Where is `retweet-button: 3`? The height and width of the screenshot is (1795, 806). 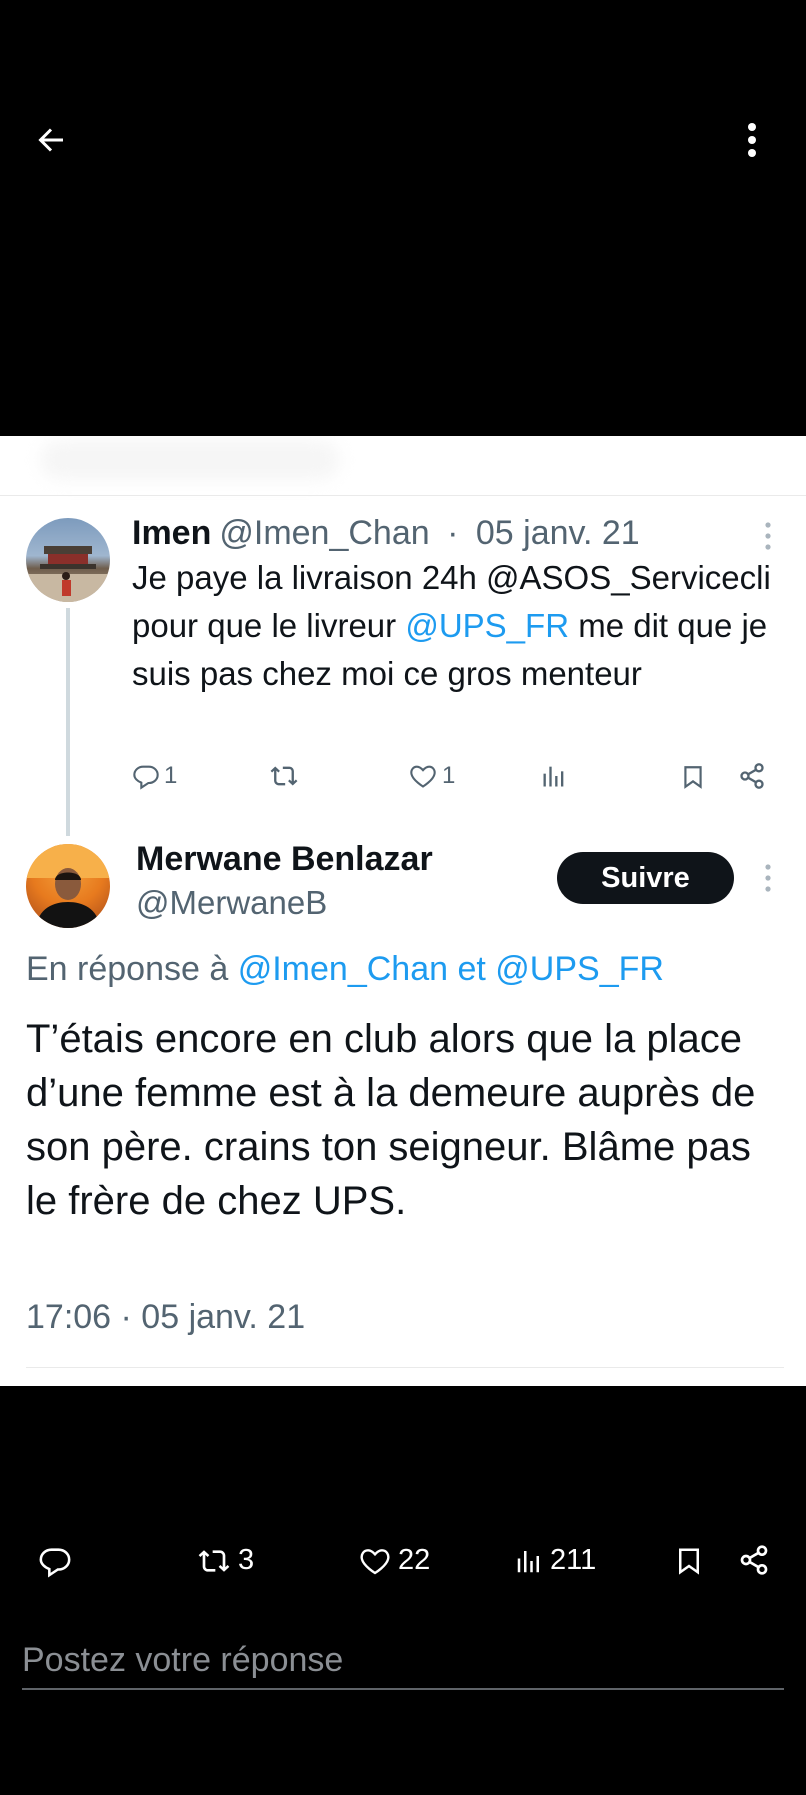 retweet-button: 3 is located at coordinates (225, 1560).